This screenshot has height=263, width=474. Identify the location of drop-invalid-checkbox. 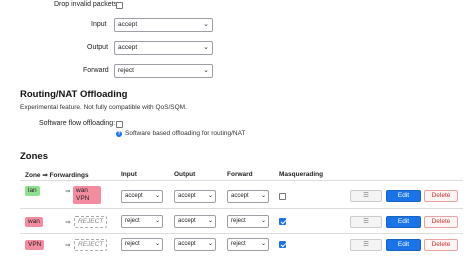
(119, 5).